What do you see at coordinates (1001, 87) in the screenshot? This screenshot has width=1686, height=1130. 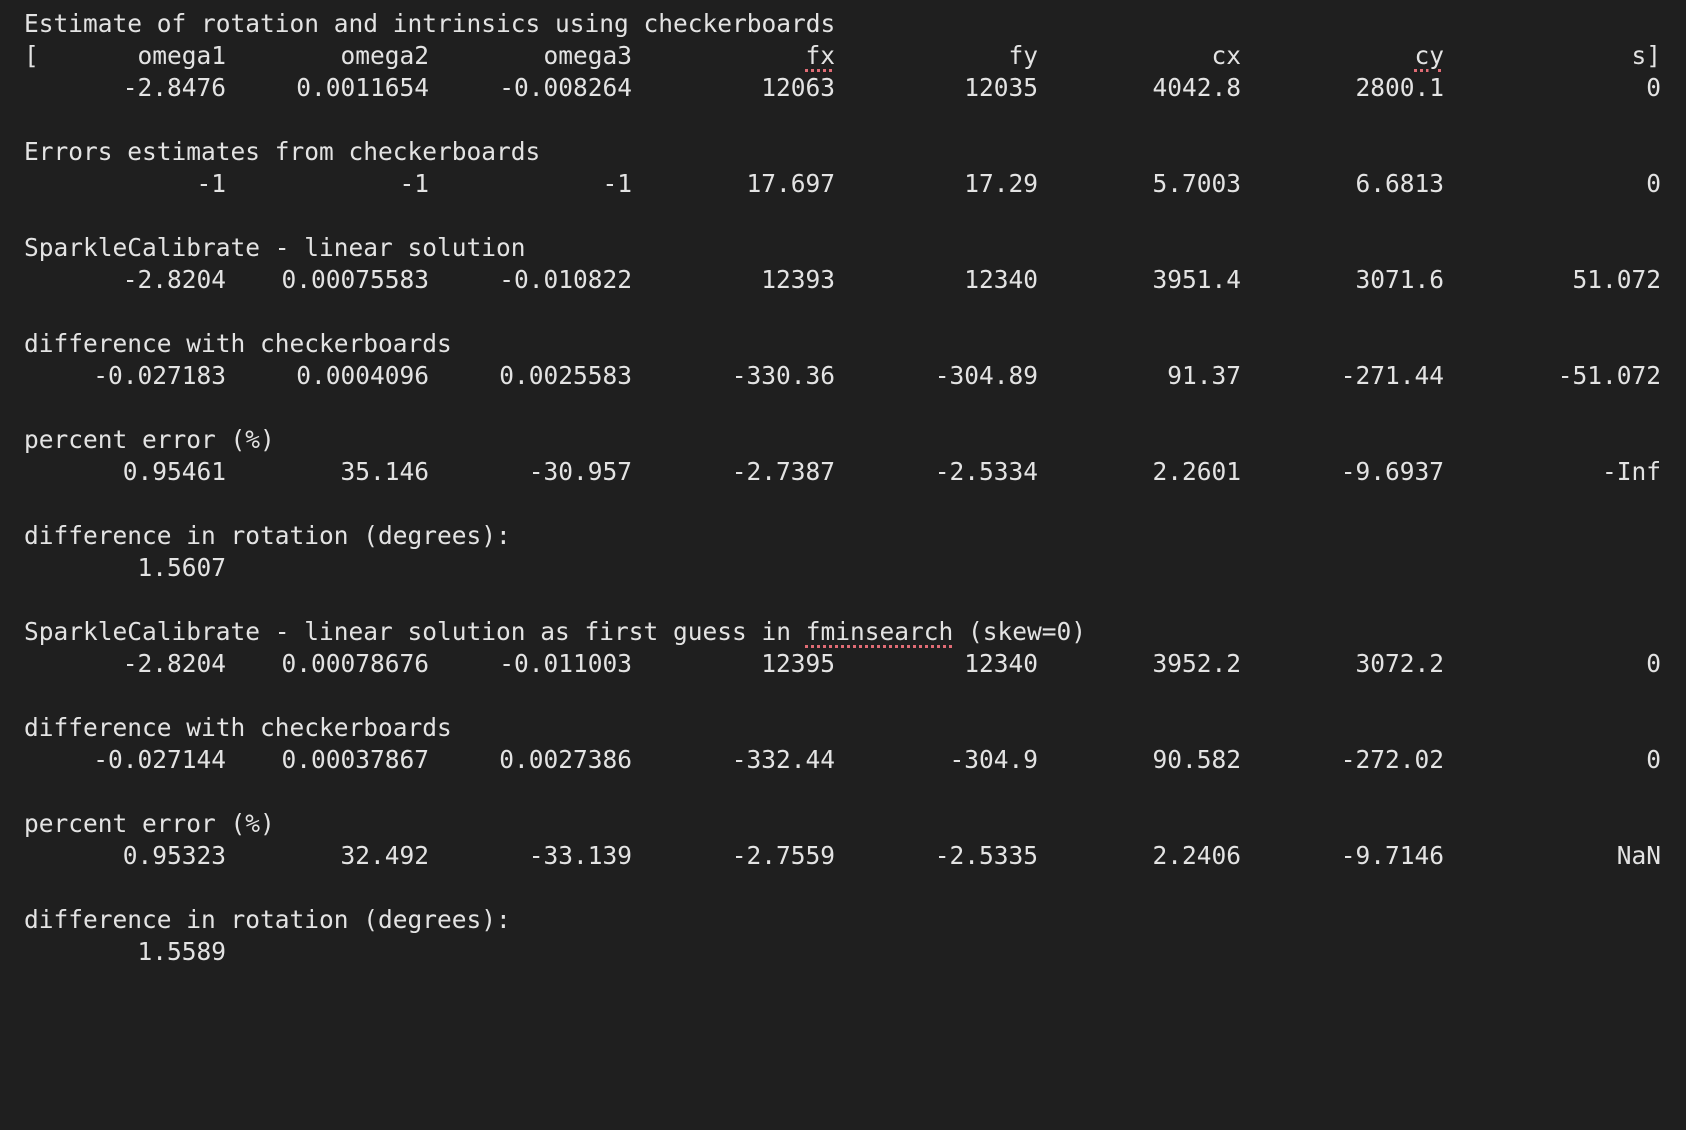 I see `value-cell: 12035` at bounding box center [1001, 87].